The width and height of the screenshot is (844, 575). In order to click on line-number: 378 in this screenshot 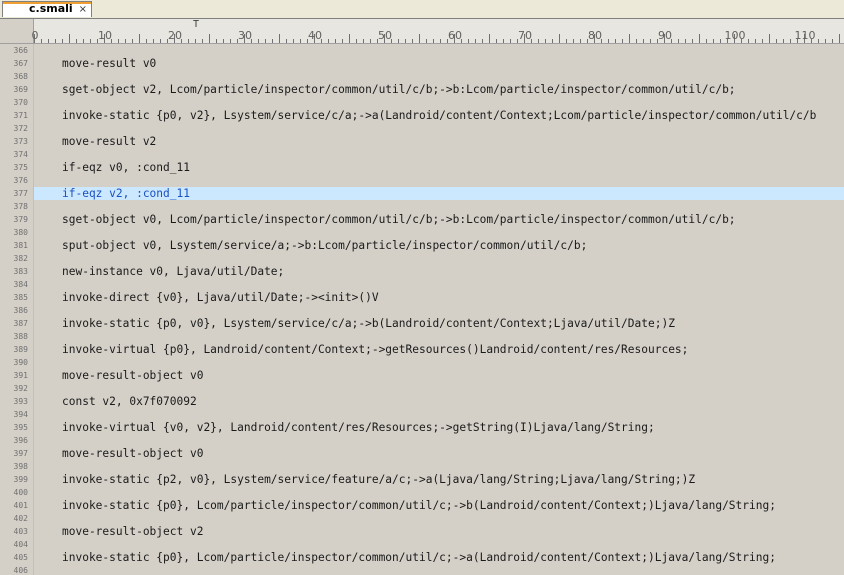, I will do `click(20, 206)`.